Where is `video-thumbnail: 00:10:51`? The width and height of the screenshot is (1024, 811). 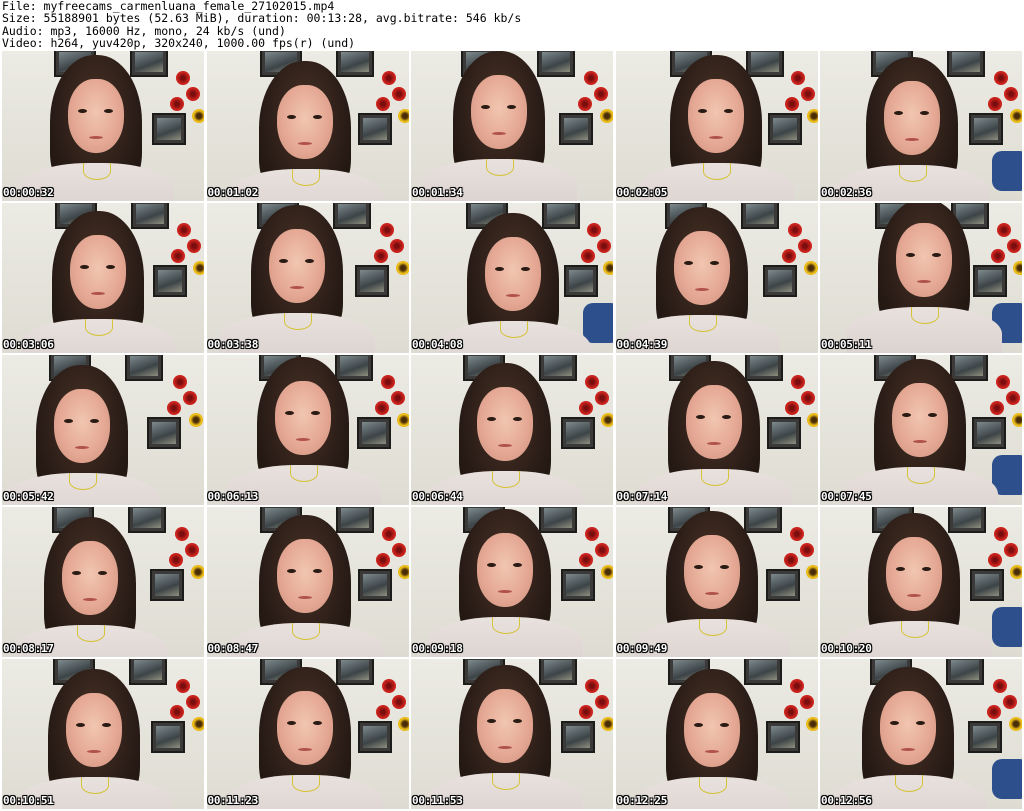 video-thumbnail: 00:10:51 is located at coordinates (103, 734).